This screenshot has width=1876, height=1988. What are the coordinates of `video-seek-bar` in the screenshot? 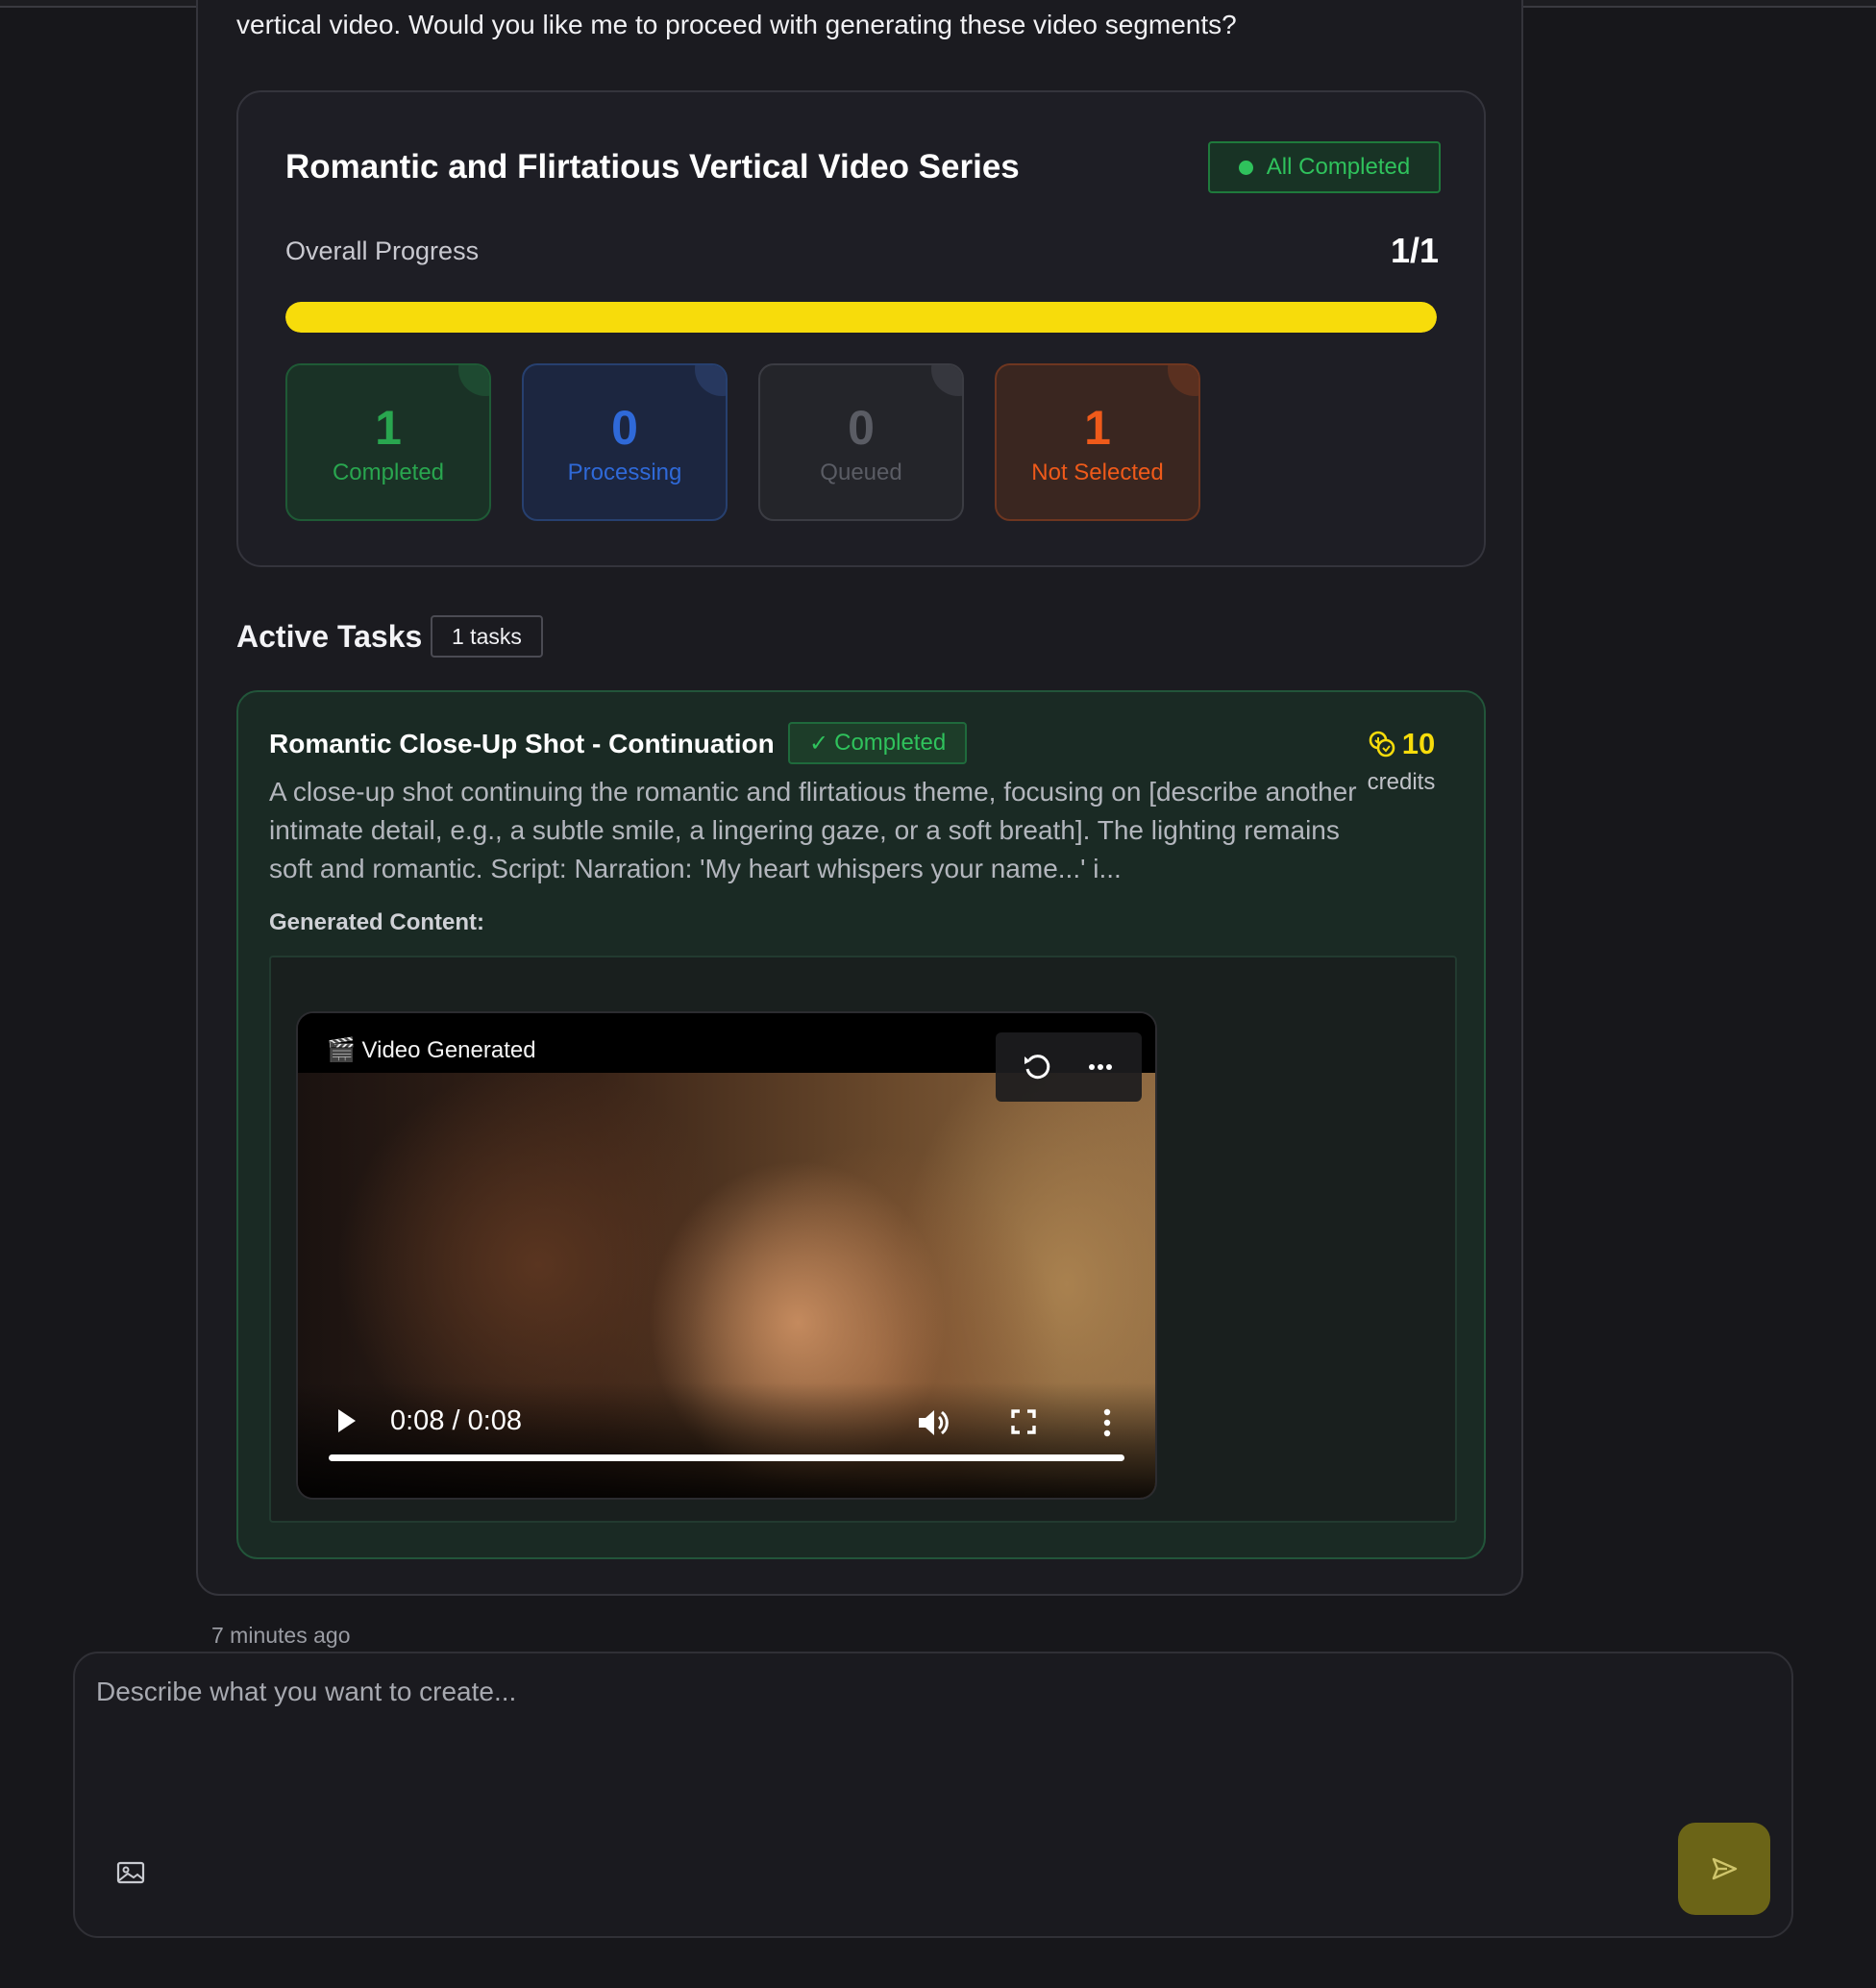 It's located at (726, 1457).